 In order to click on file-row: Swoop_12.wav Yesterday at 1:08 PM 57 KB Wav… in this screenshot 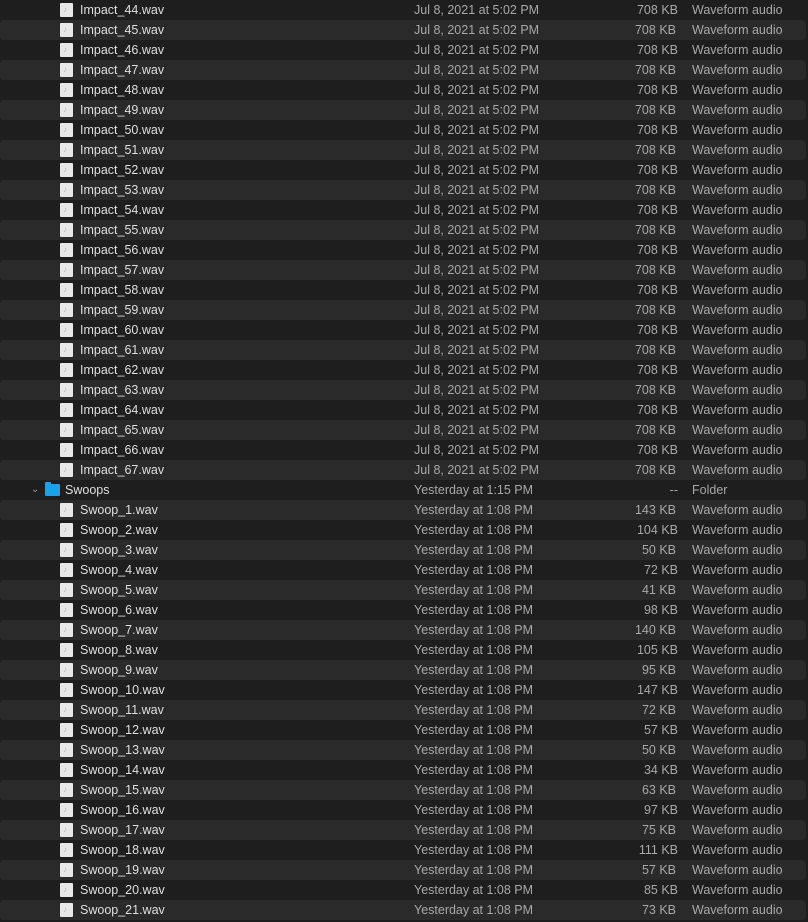, I will do `click(404, 730)`.